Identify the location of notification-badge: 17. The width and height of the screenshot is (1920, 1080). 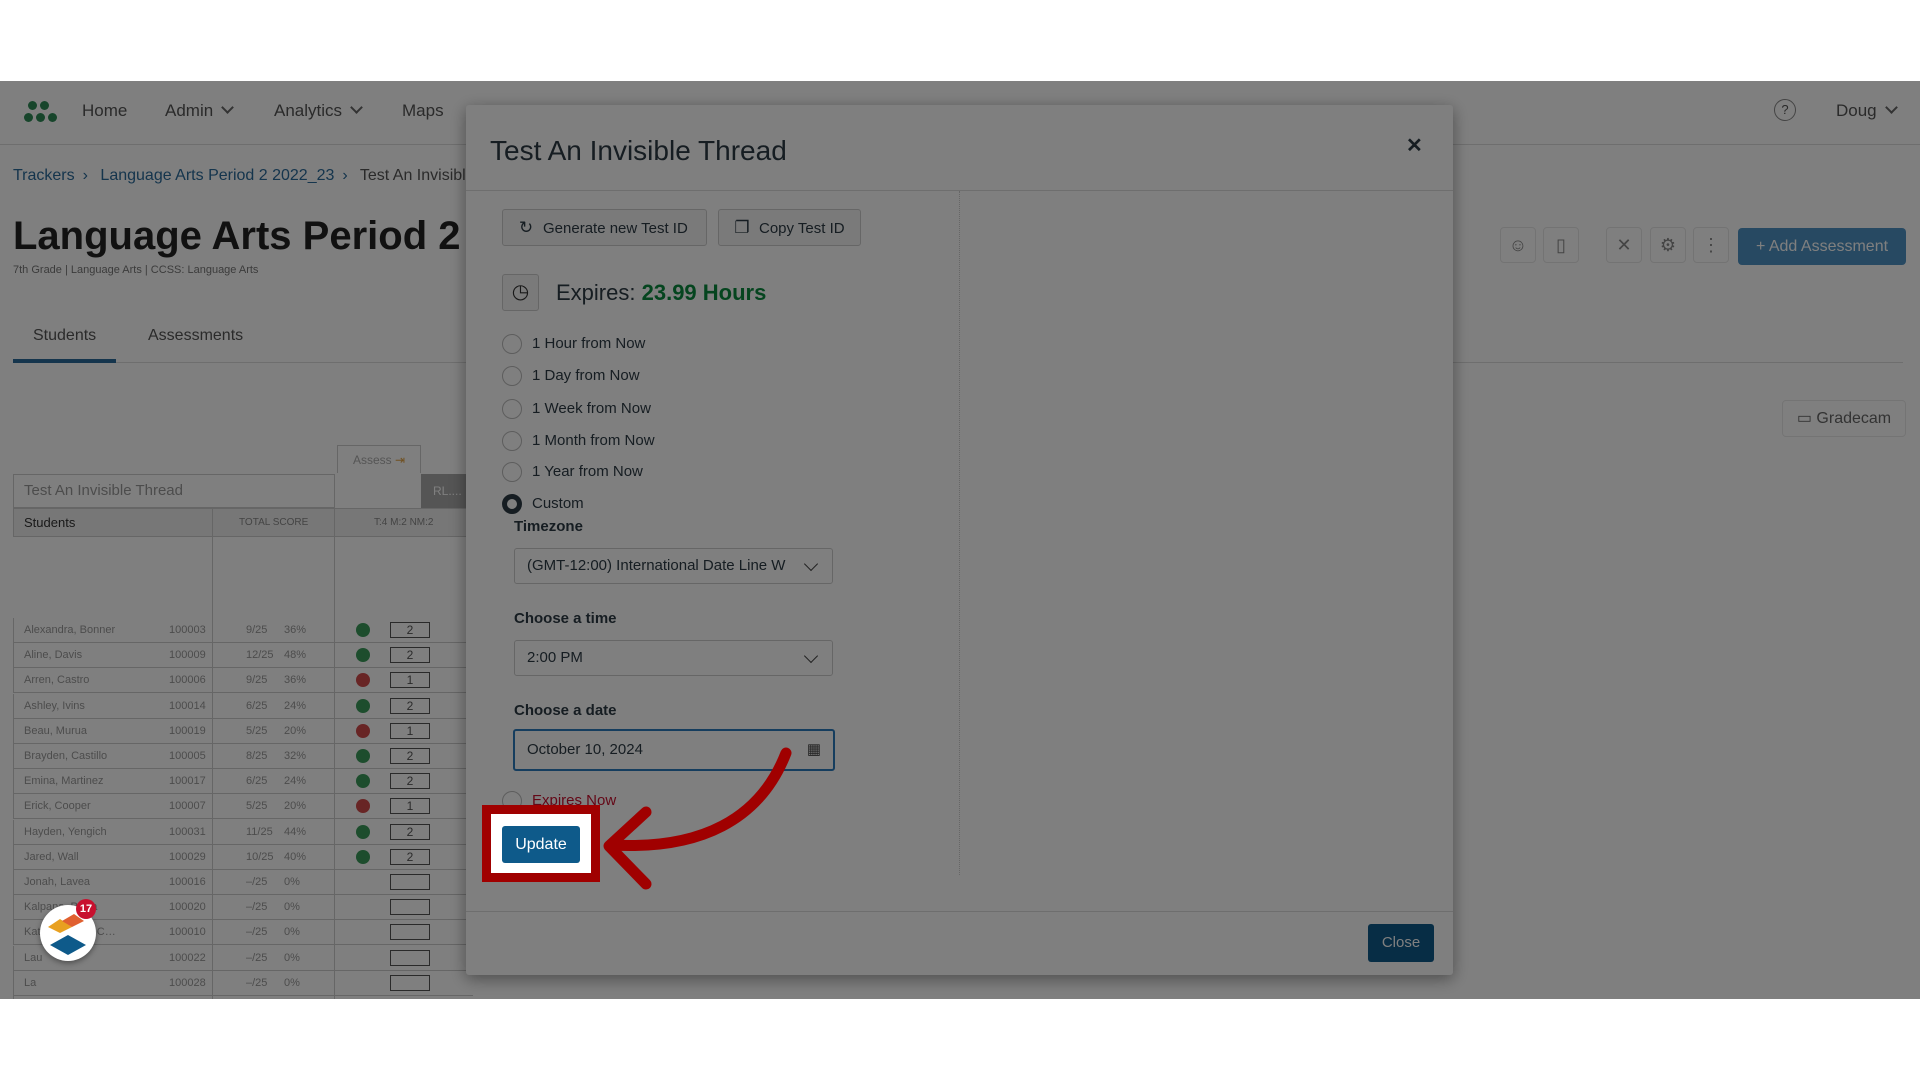
(86, 909).